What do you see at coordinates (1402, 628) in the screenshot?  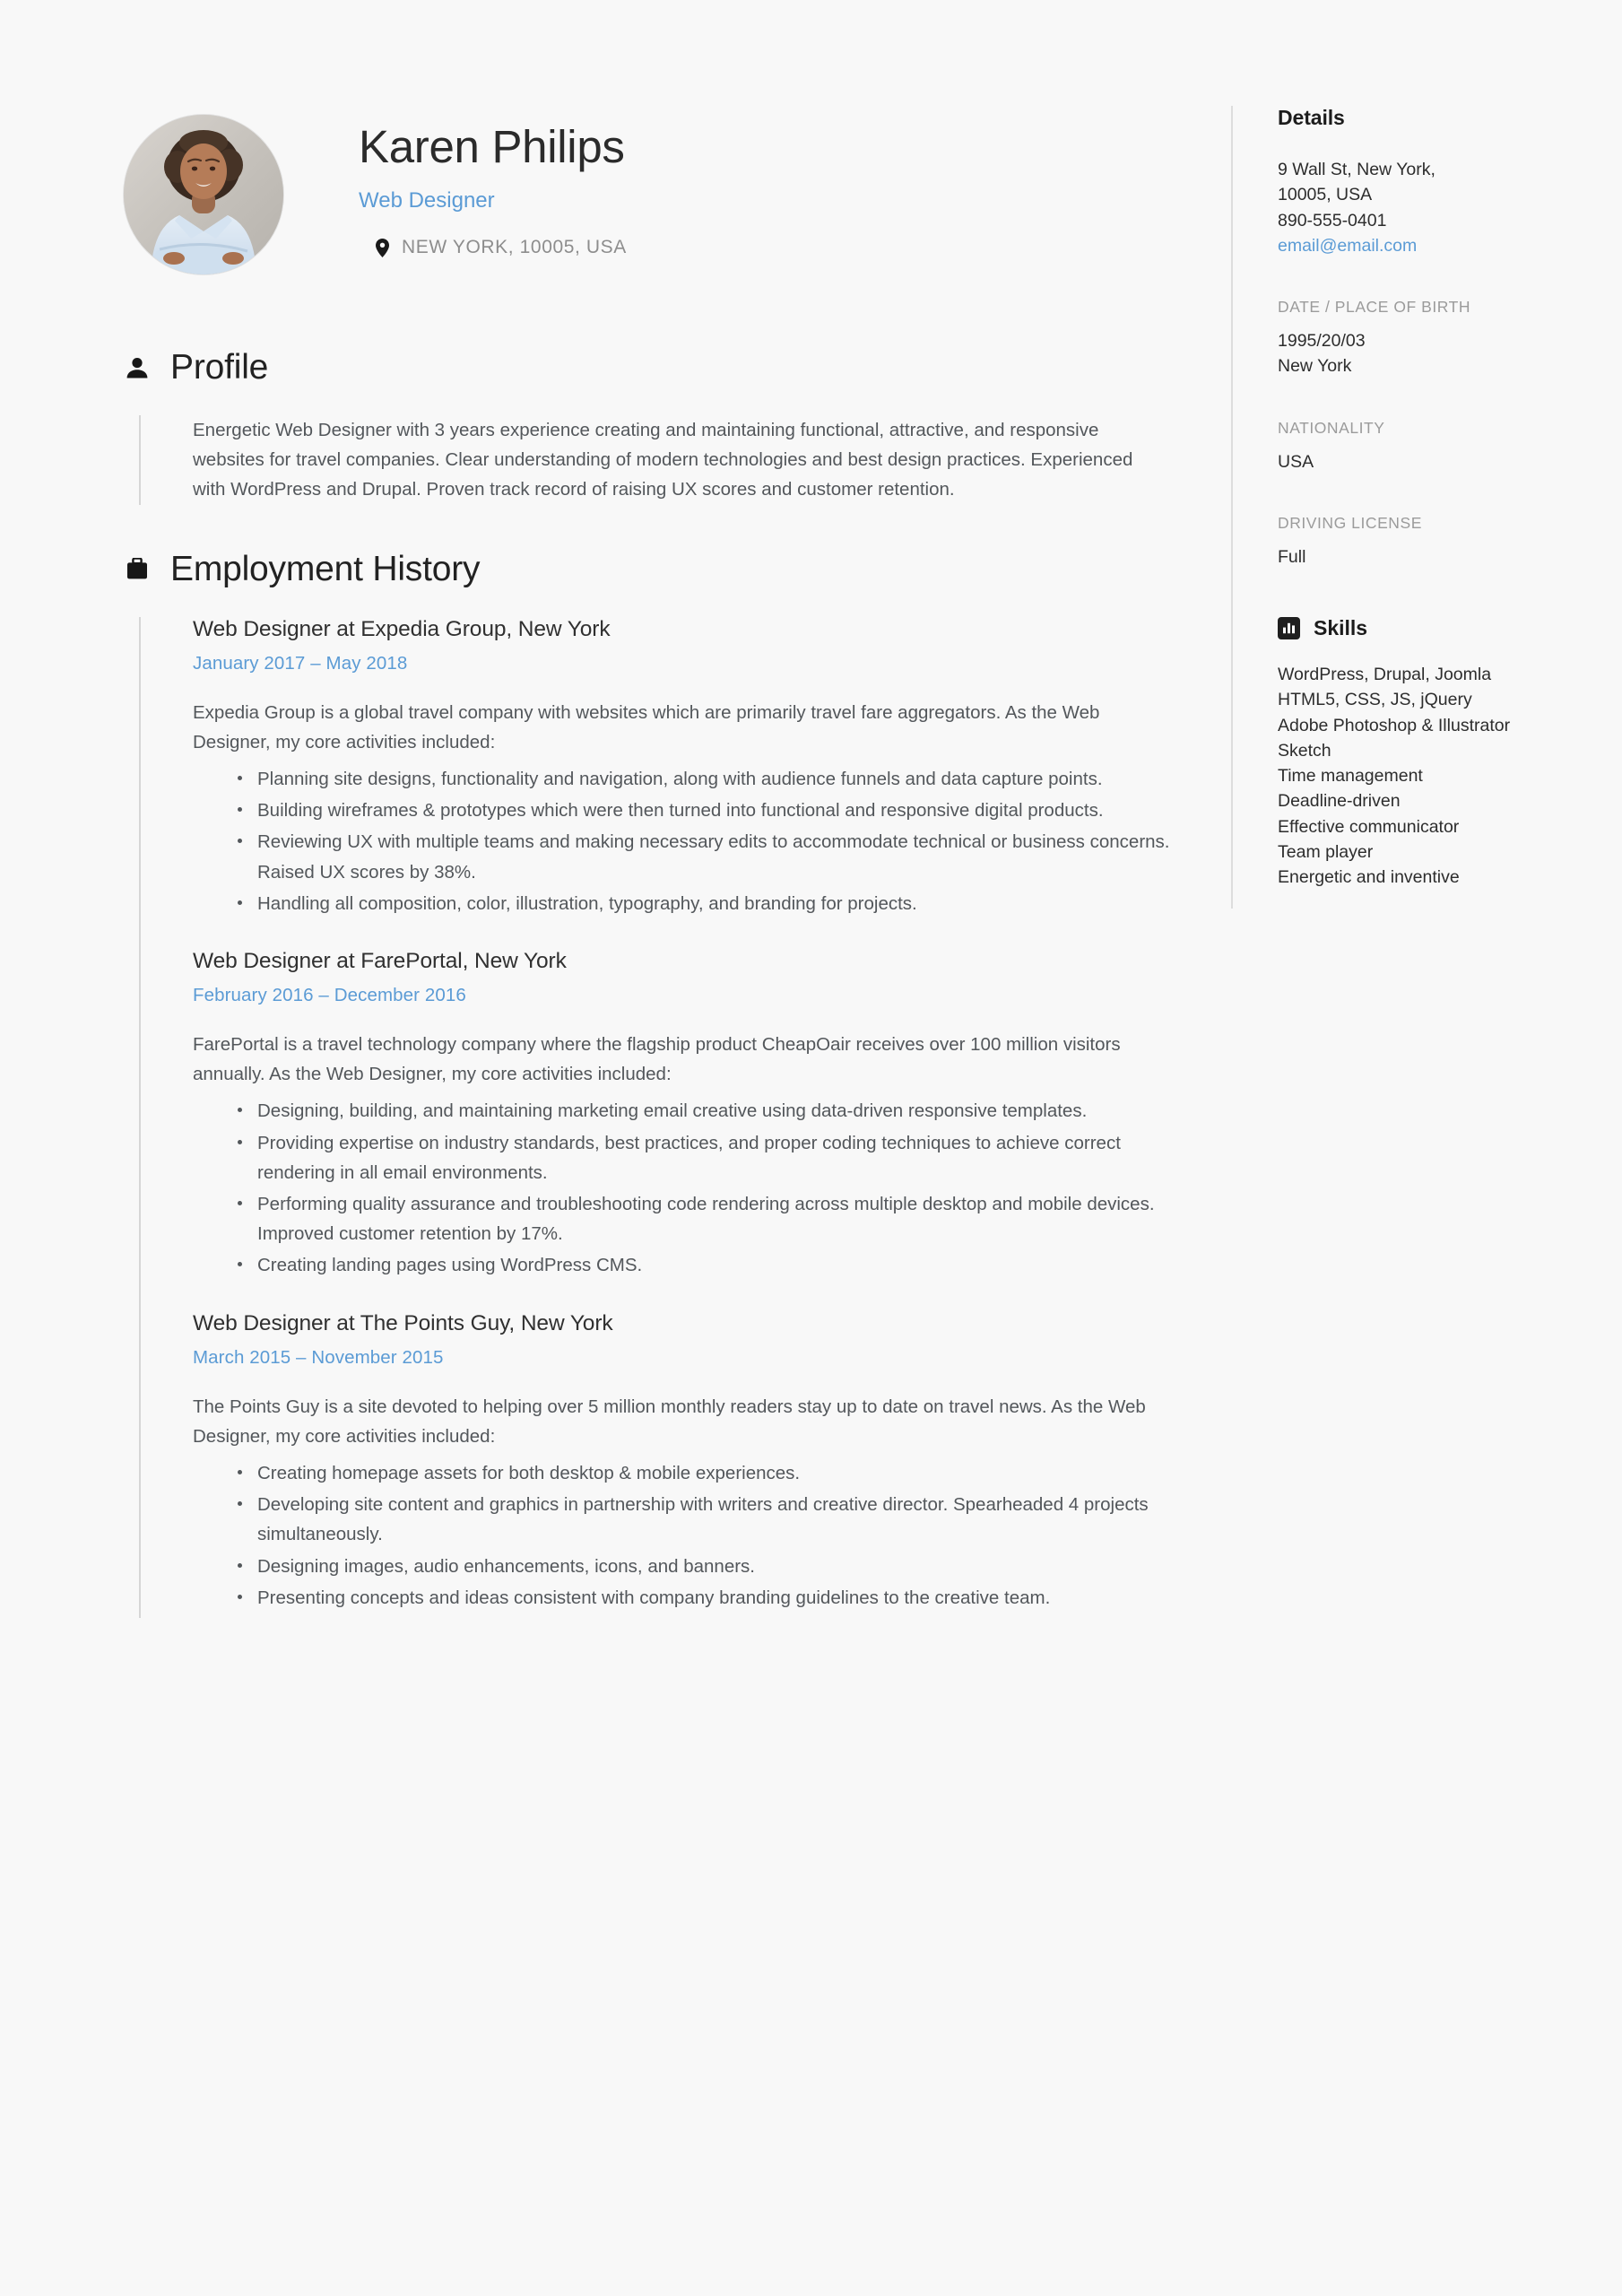 I see `skills-section-header: Skills` at bounding box center [1402, 628].